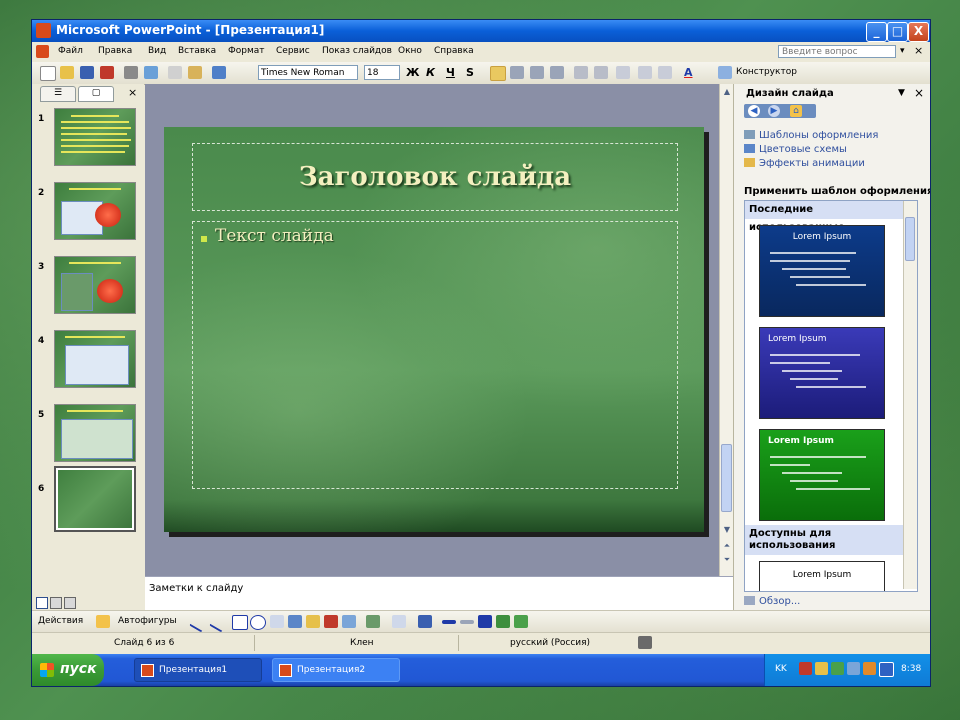 This screenshot has width=960, height=720. Describe the element at coordinates (336, 670) in the screenshot. I see `taskbar-item-presentation2: Презентация2` at that location.